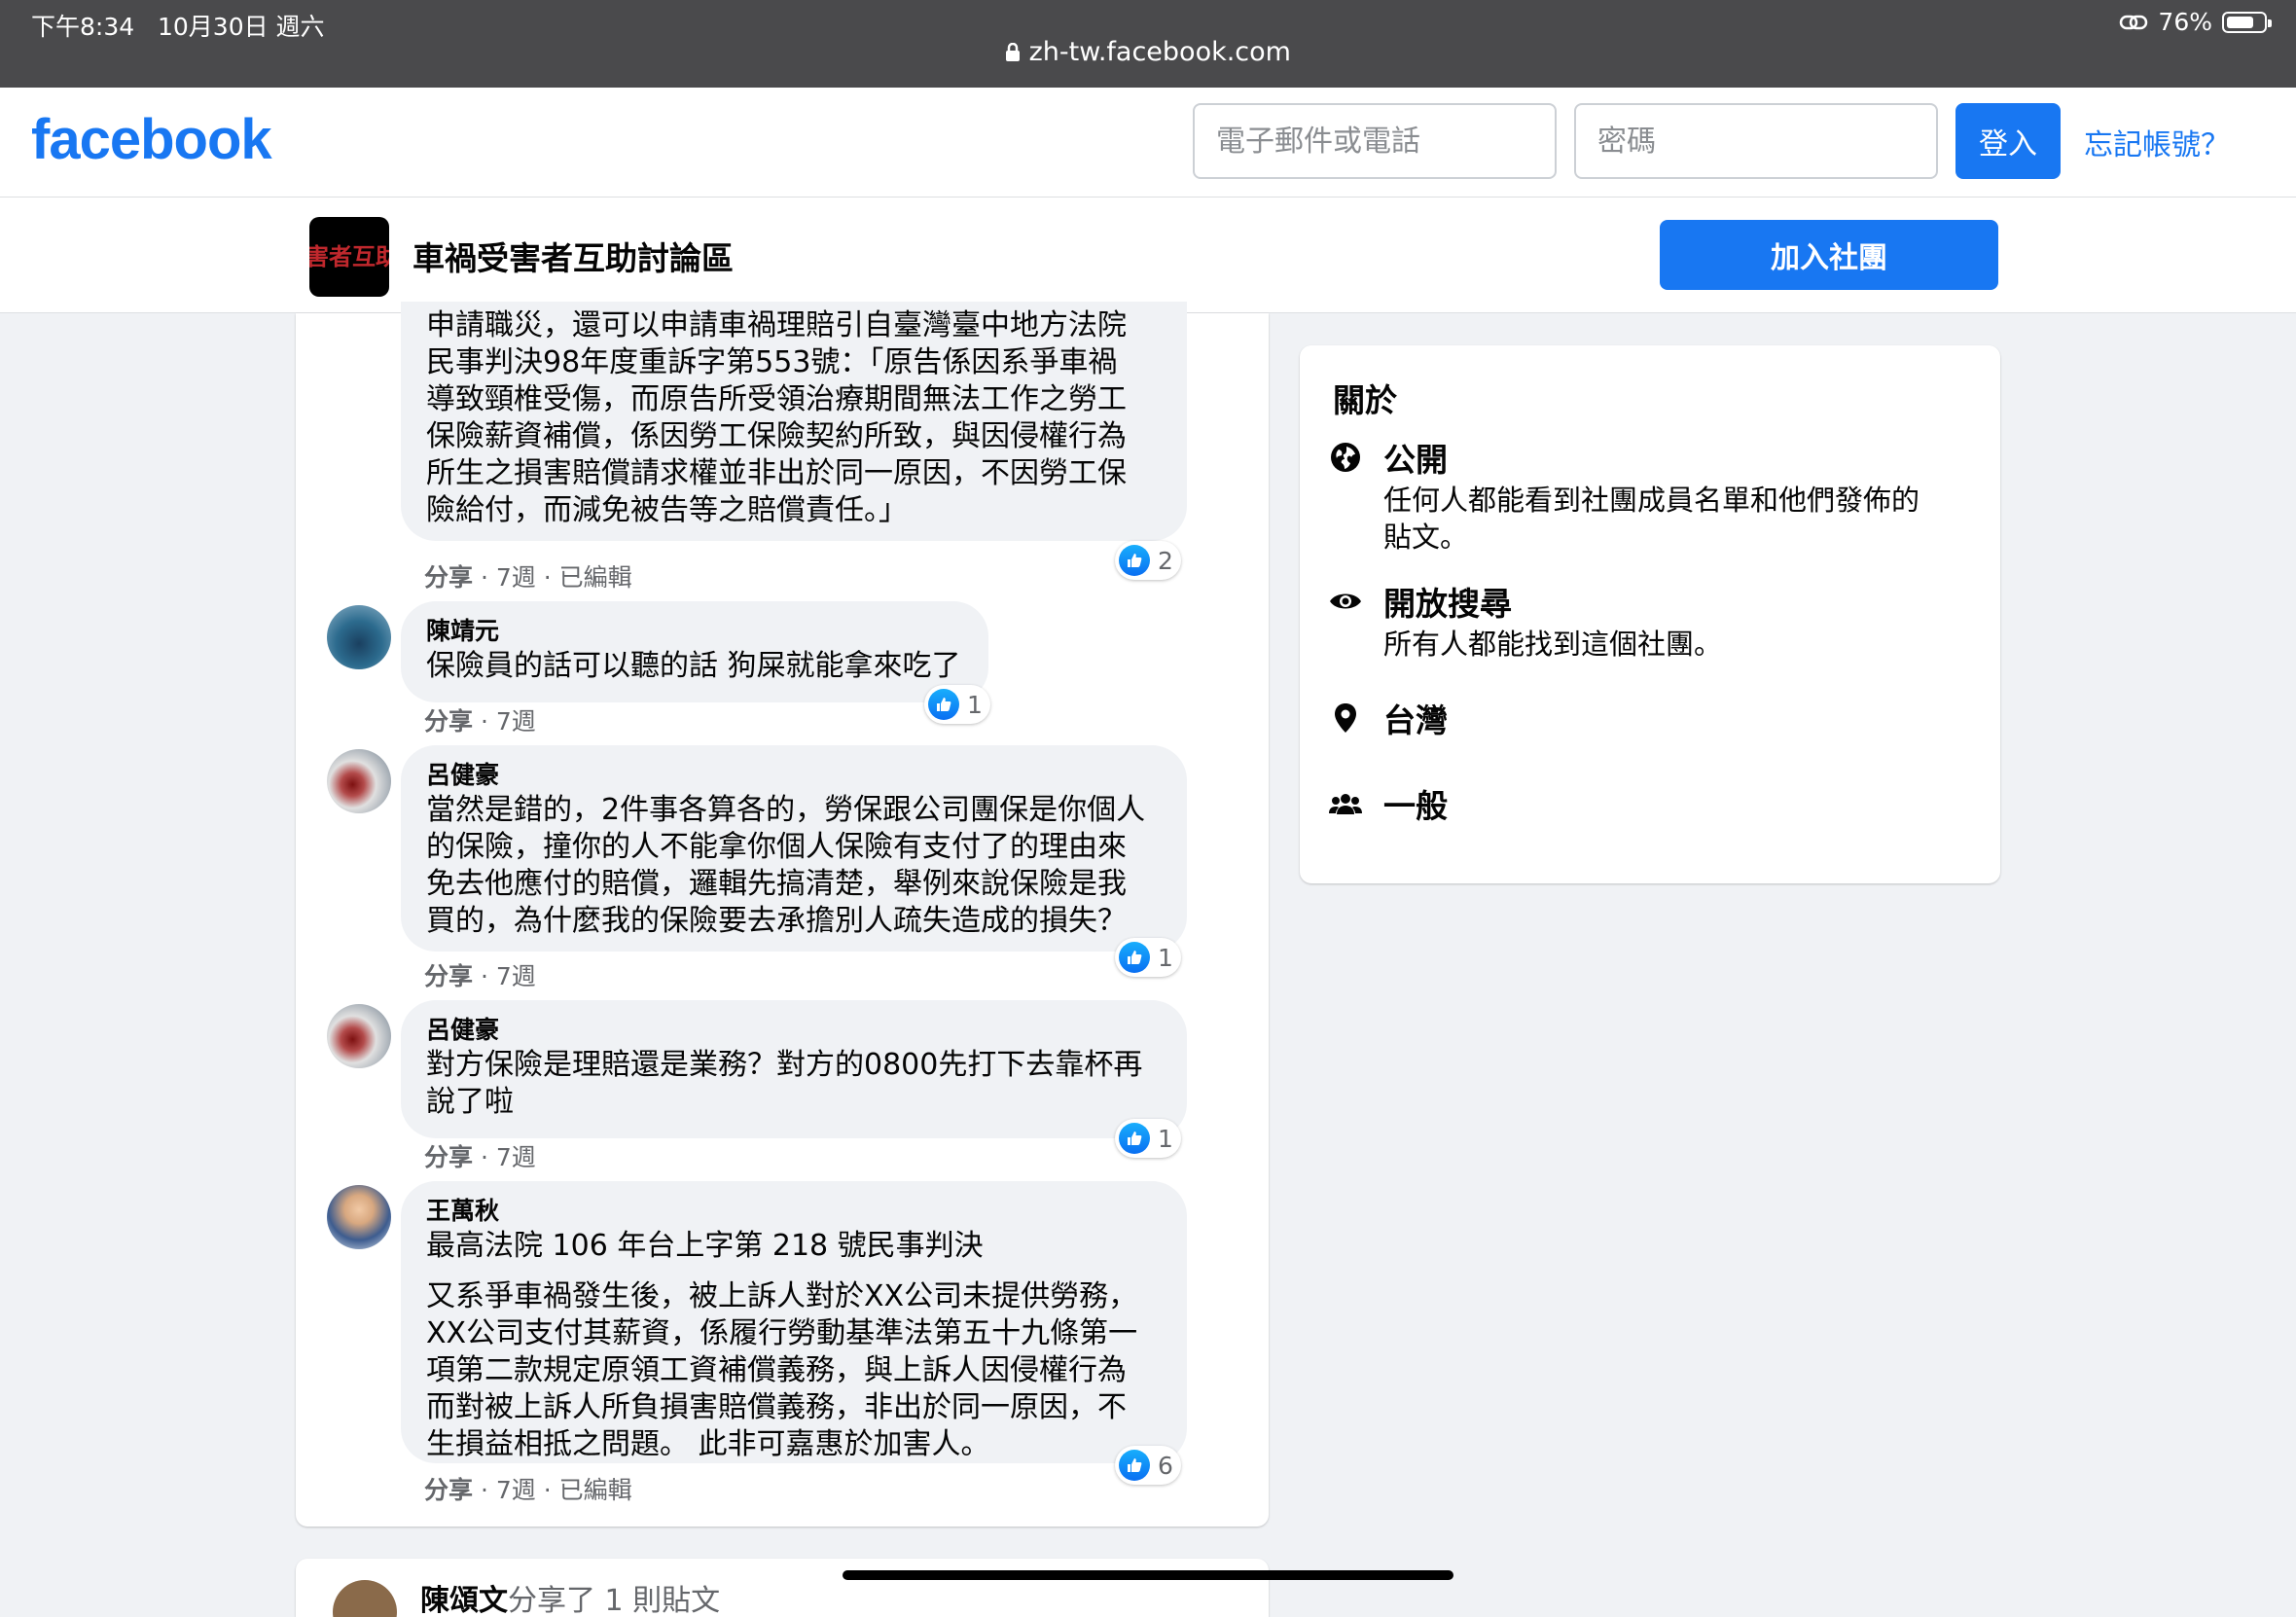 The image size is (2296, 1617). What do you see at coordinates (1650, 721) in the screenshot?
I see `about-location: 台灣` at bounding box center [1650, 721].